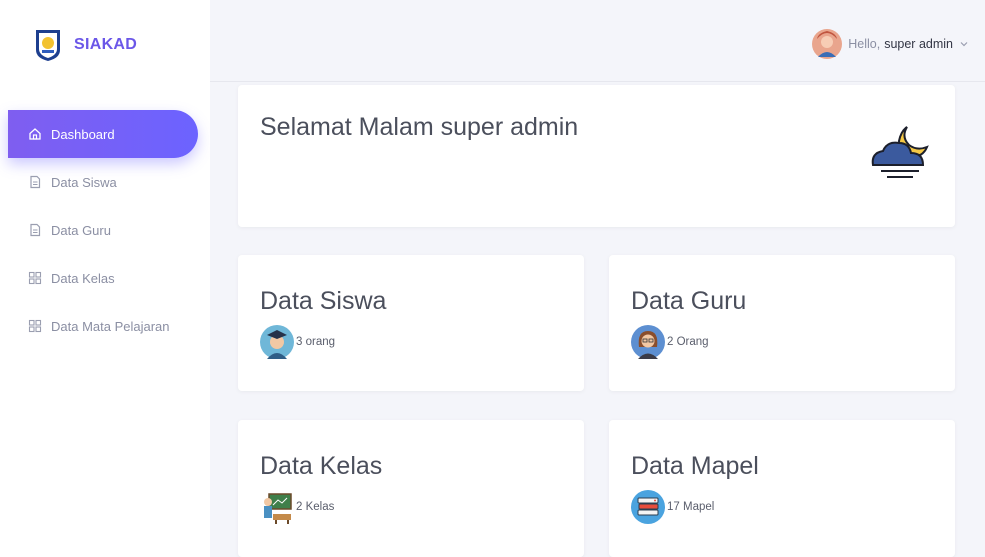 Image resolution: width=985 pixels, height=557 pixels. I want to click on stat-title: Data Mapel, so click(695, 466).